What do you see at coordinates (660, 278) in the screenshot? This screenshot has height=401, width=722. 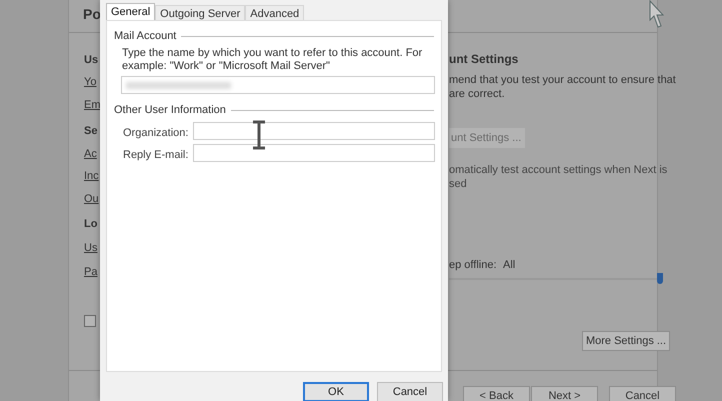 I see `slider-thumb` at bounding box center [660, 278].